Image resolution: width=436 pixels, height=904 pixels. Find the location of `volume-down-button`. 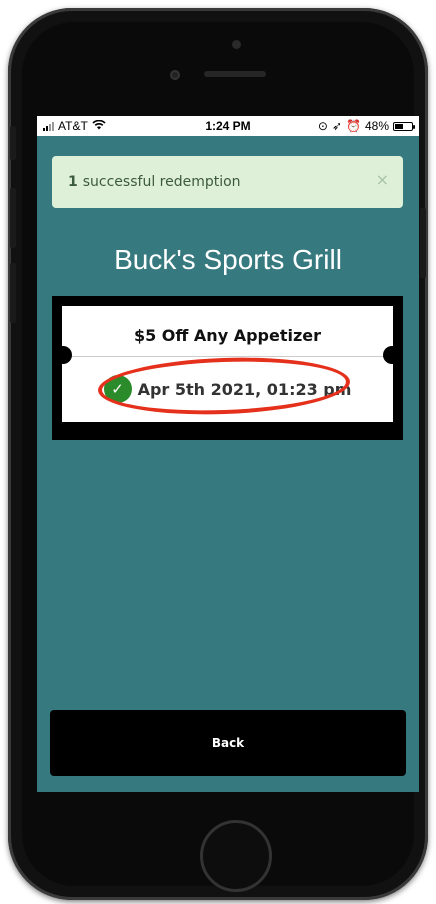

volume-down-button is located at coordinates (13, 293).